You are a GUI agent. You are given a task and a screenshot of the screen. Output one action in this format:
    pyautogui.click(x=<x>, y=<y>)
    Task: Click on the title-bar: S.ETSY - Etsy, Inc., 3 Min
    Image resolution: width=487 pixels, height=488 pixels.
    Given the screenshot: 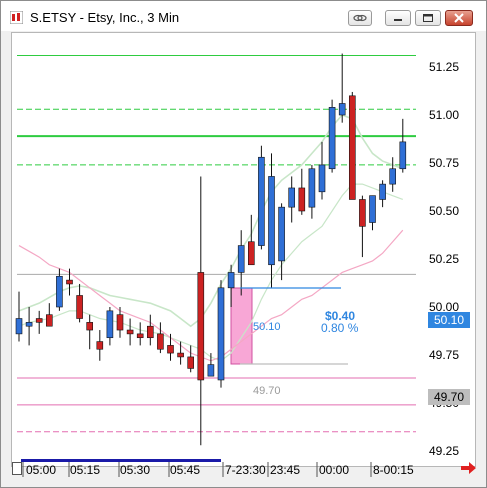 What is the action you would take?
    pyautogui.click(x=243, y=16)
    